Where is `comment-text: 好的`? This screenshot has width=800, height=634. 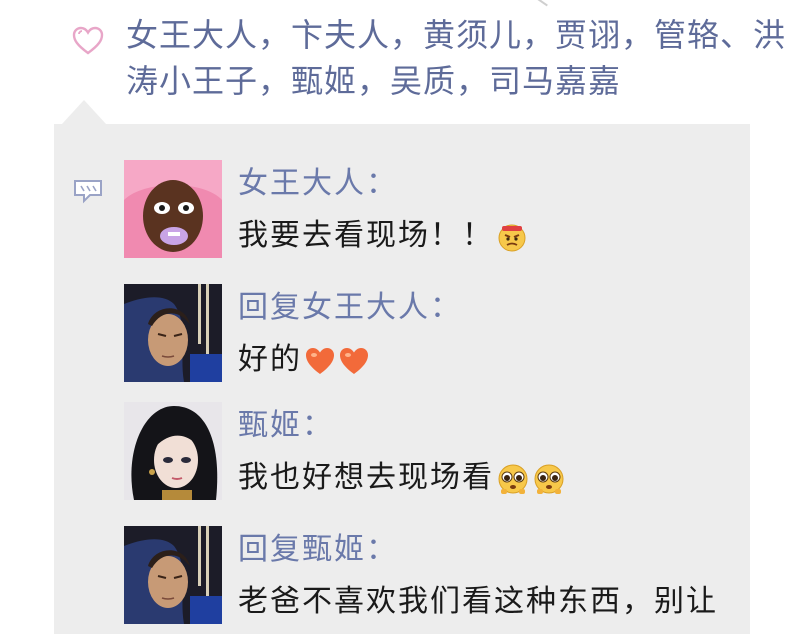
comment-text: 好的 is located at coordinates (304, 360).